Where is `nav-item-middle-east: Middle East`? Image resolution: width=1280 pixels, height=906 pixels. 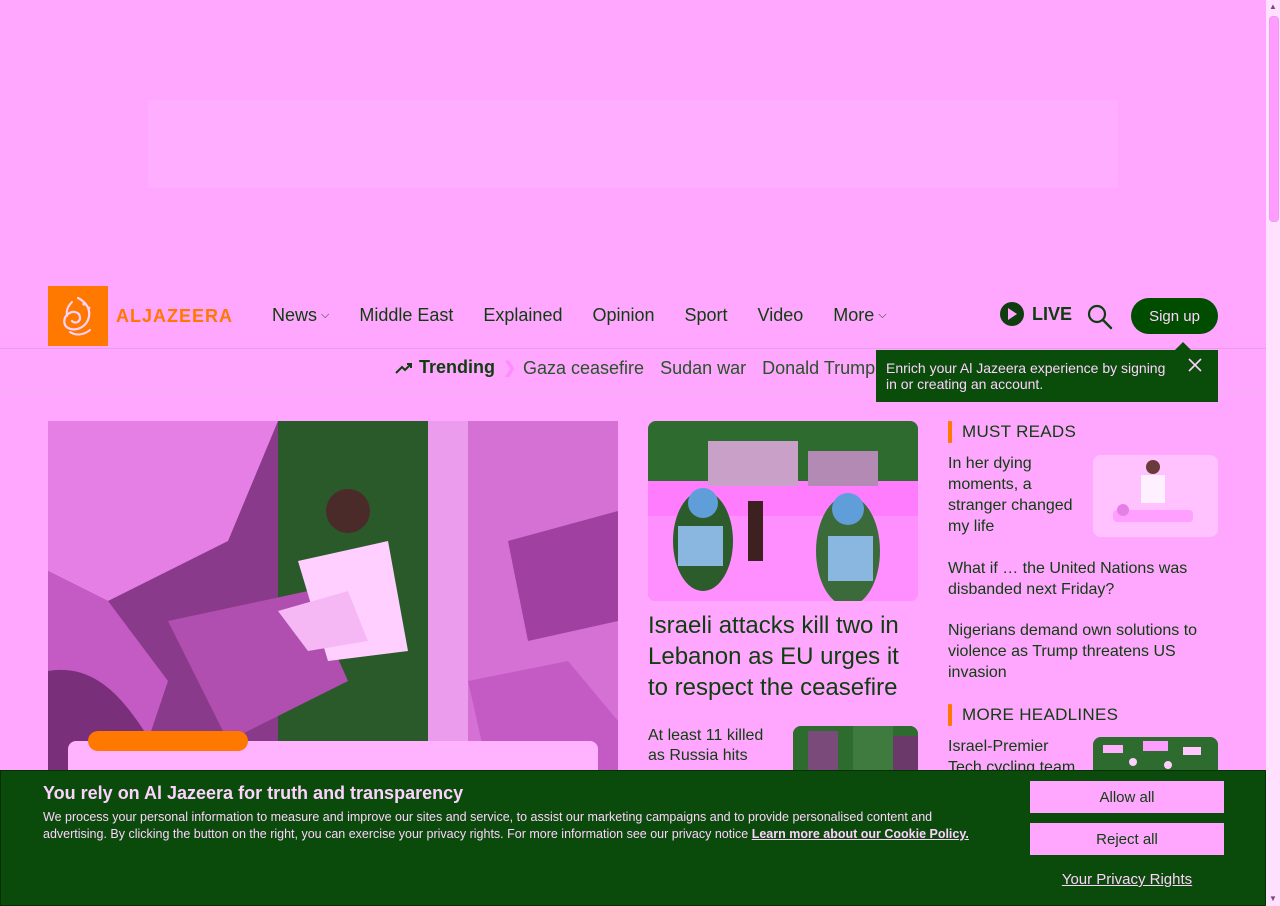 nav-item-middle-east: Middle East is located at coordinates (406, 315).